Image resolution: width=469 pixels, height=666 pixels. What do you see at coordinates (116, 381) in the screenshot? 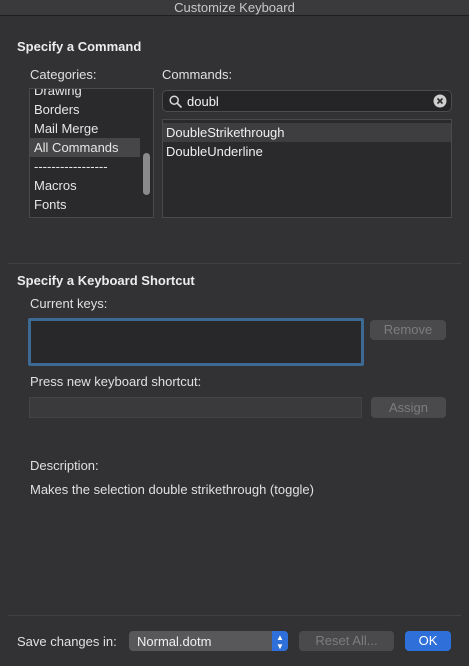
I see `new-shortcut-label: Press new keyboard shortcut:` at bounding box center [116, 381].